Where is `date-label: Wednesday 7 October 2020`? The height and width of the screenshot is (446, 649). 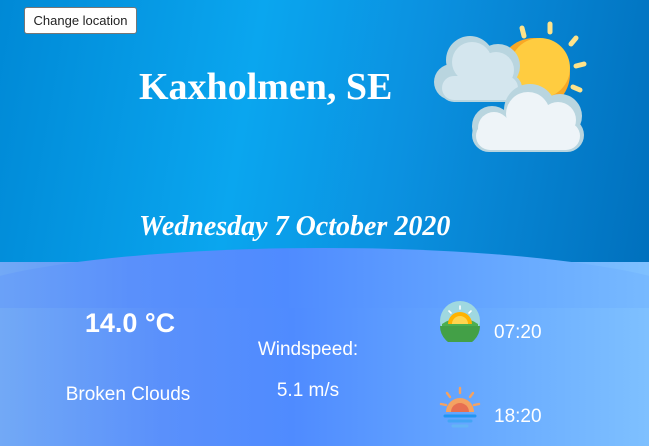 date-label: Wednesday 7 October 2020 is located at coordinates (295, 226).